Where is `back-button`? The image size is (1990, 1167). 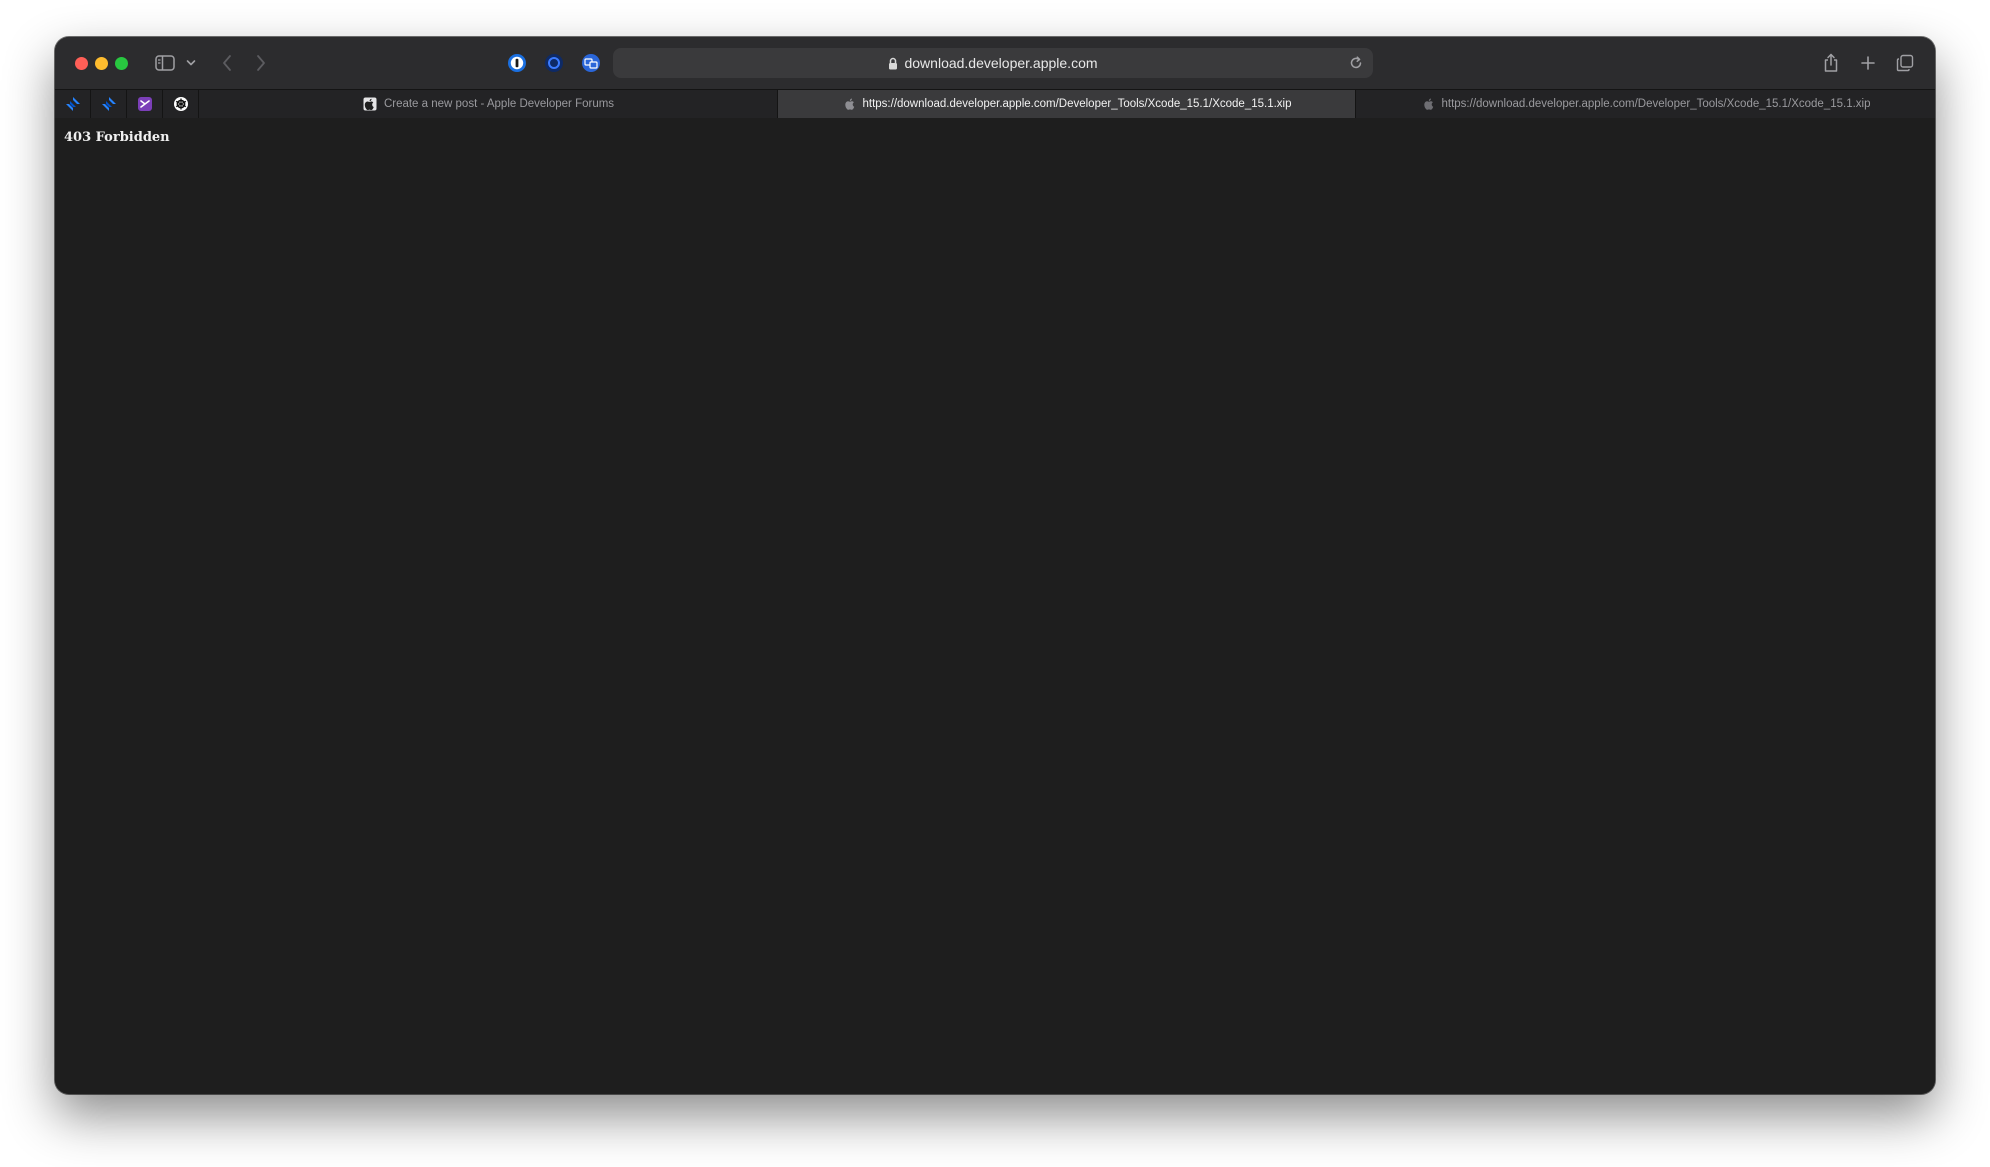 back-button is located at coordinates (227, 63).